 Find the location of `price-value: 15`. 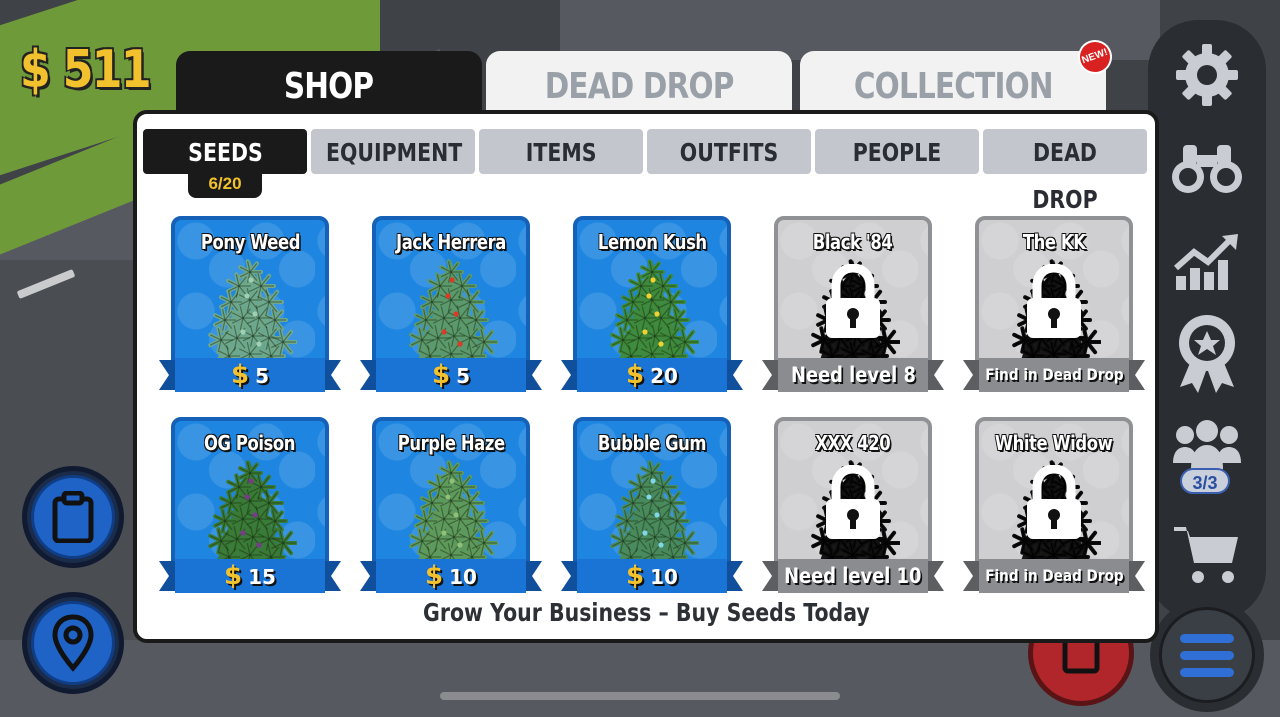

price-value: 15 is located at coordinates (262, 577).